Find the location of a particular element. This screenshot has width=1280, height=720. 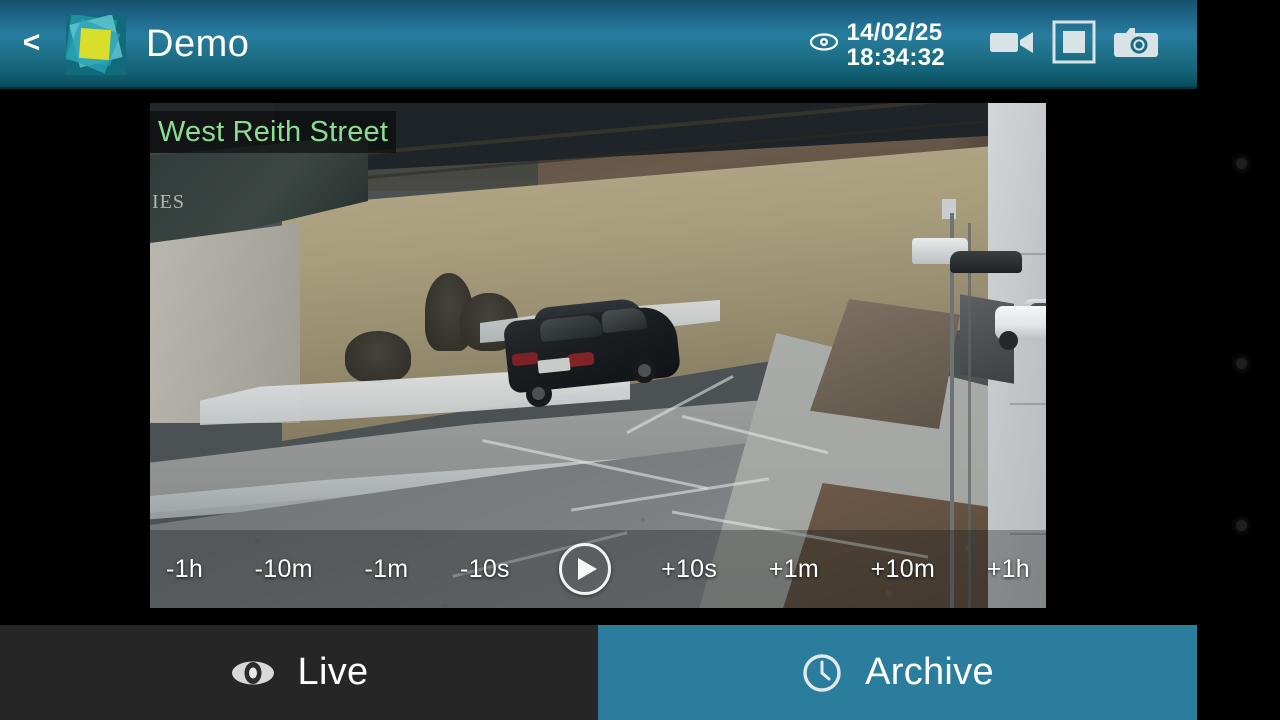

tab-live-label: Live is located at coordinates (333, 672).